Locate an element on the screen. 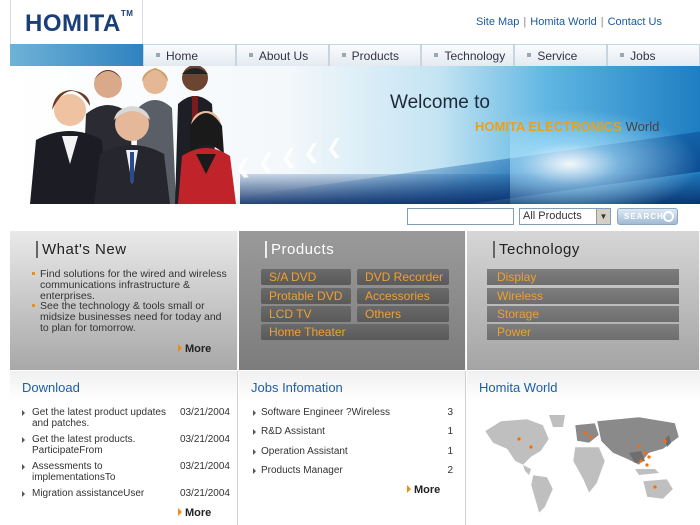  products-title: Products is located at coordinates (299, 249).